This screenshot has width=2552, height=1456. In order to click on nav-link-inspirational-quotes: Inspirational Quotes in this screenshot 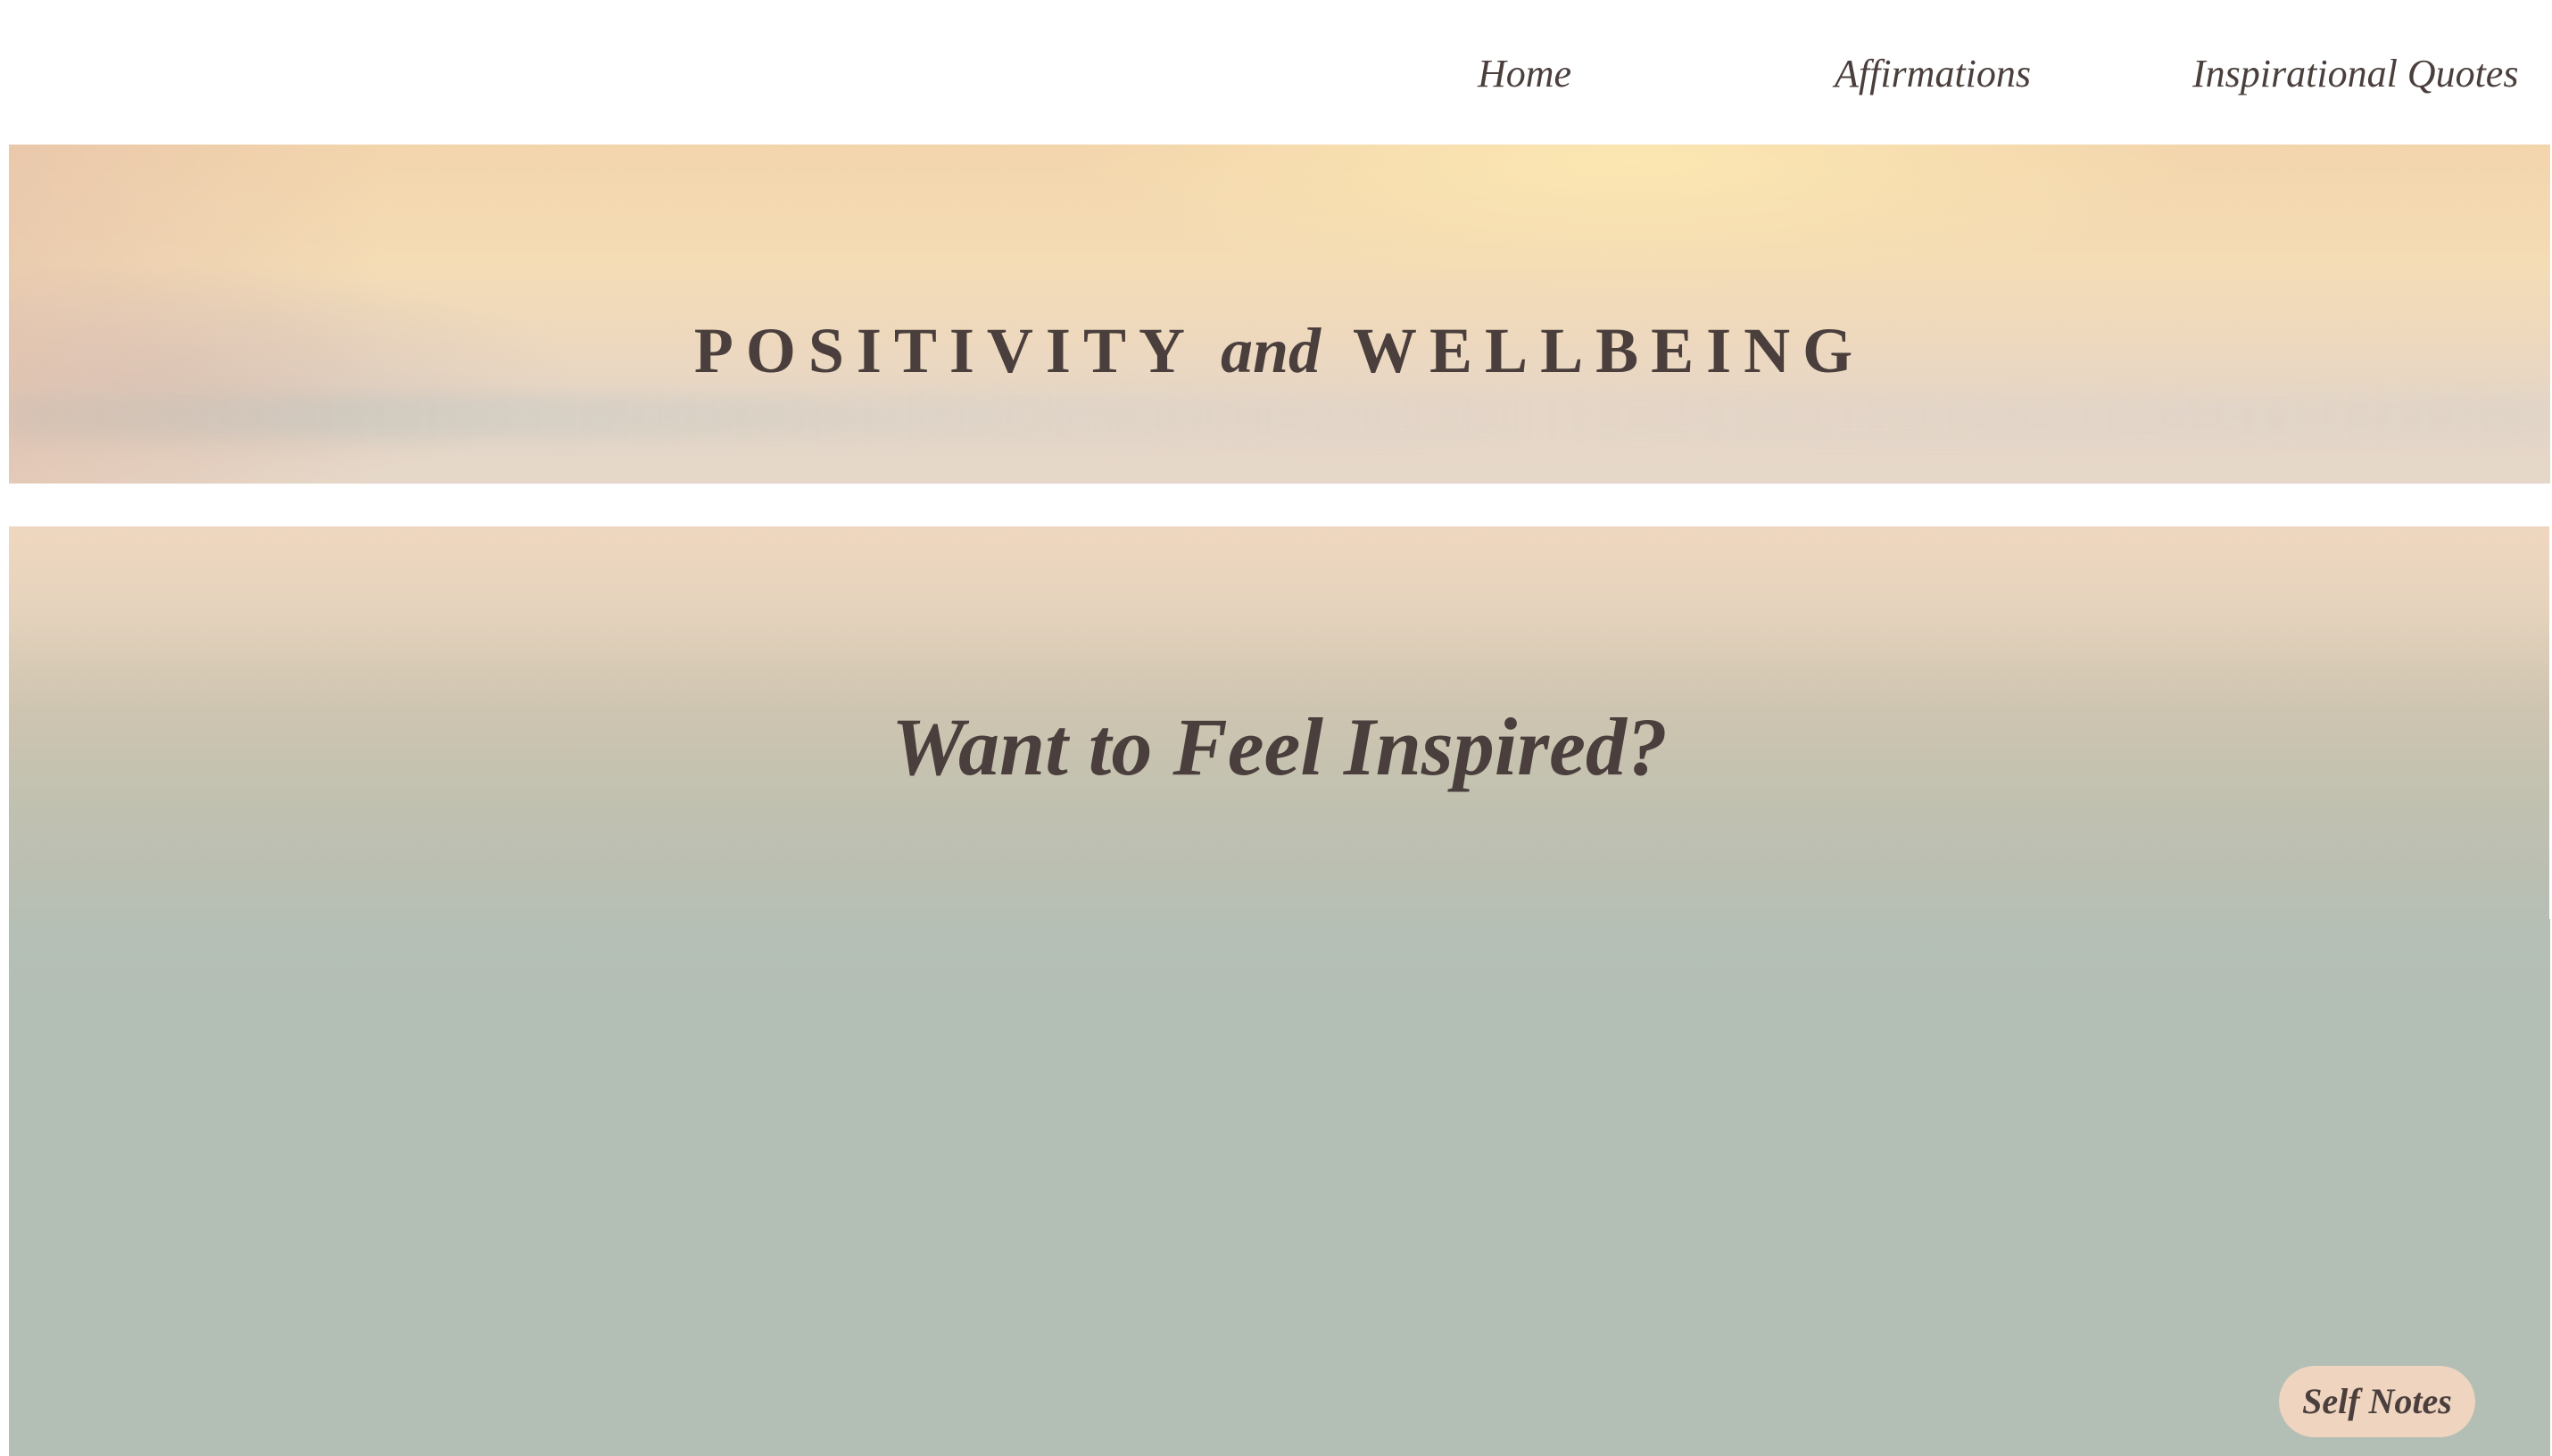, I will do `click(2355, 74)`.